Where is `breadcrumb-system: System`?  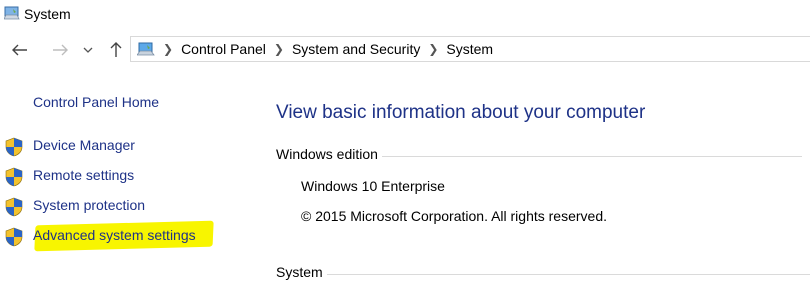 breadcrumb-system: System is located at coordinates (469, 49).